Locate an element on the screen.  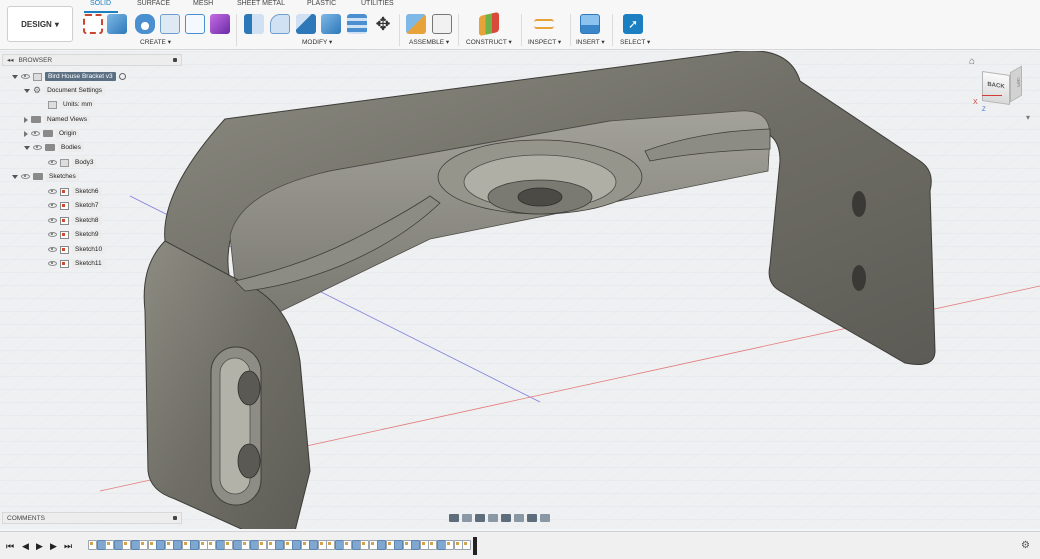
display-settings-icon is located at coordinates (519, 518).